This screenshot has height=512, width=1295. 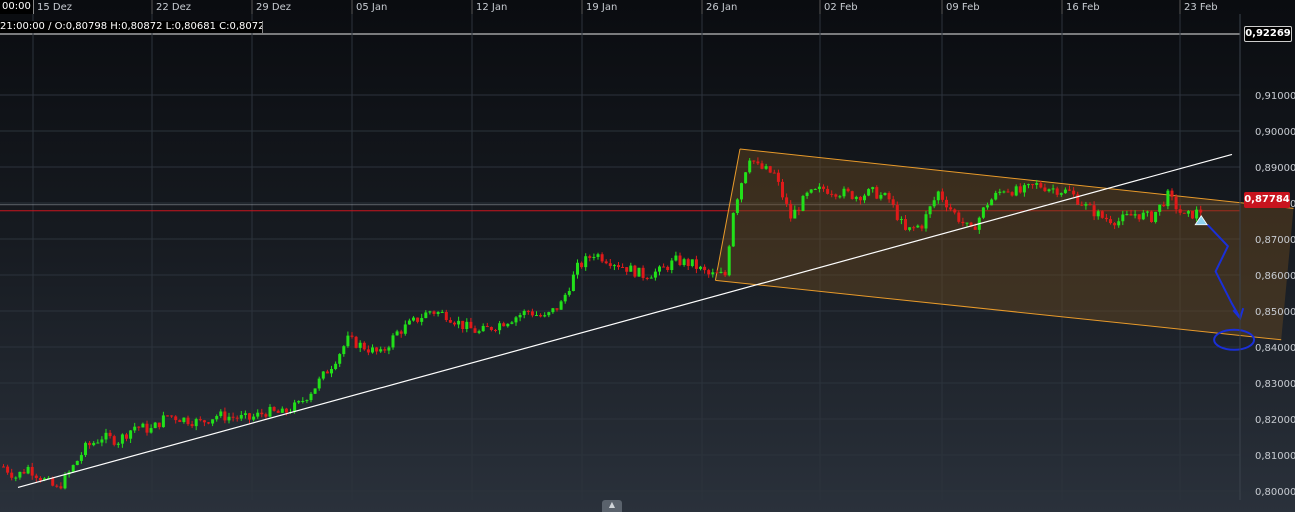 I want to click on price-tick-label: 0,90000, so click(x=1275, y=132).